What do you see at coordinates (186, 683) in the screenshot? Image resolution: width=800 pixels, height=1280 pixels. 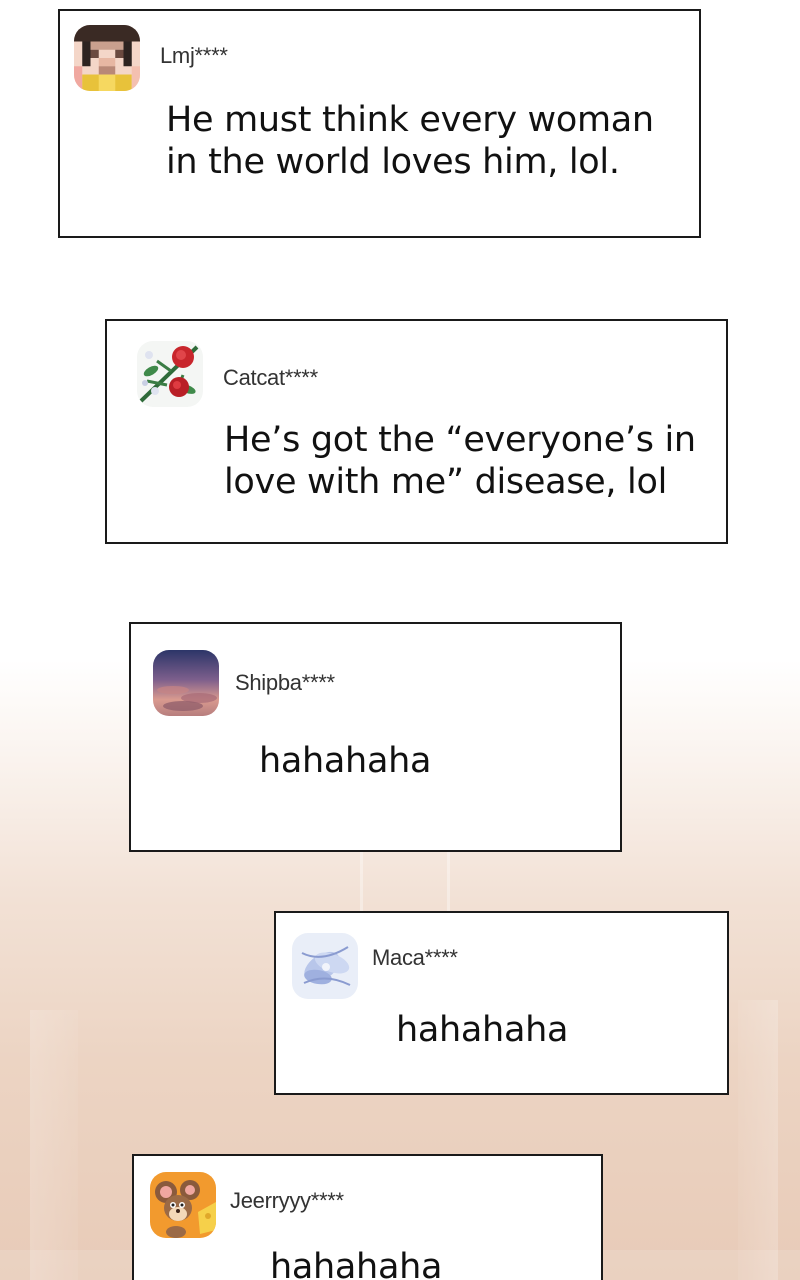 I see `sunset-sky-avatar-icon` at bounding box center [186, 683].